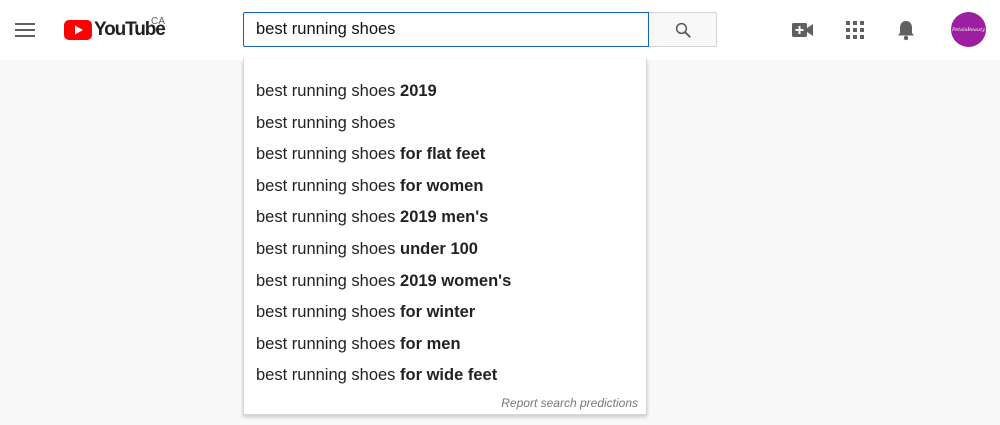 The width and height of the screenshot is (1000, 425). Describe the element at coordinates (78, 30) in the screenshot. I see `youtube-play-icon` at that location.